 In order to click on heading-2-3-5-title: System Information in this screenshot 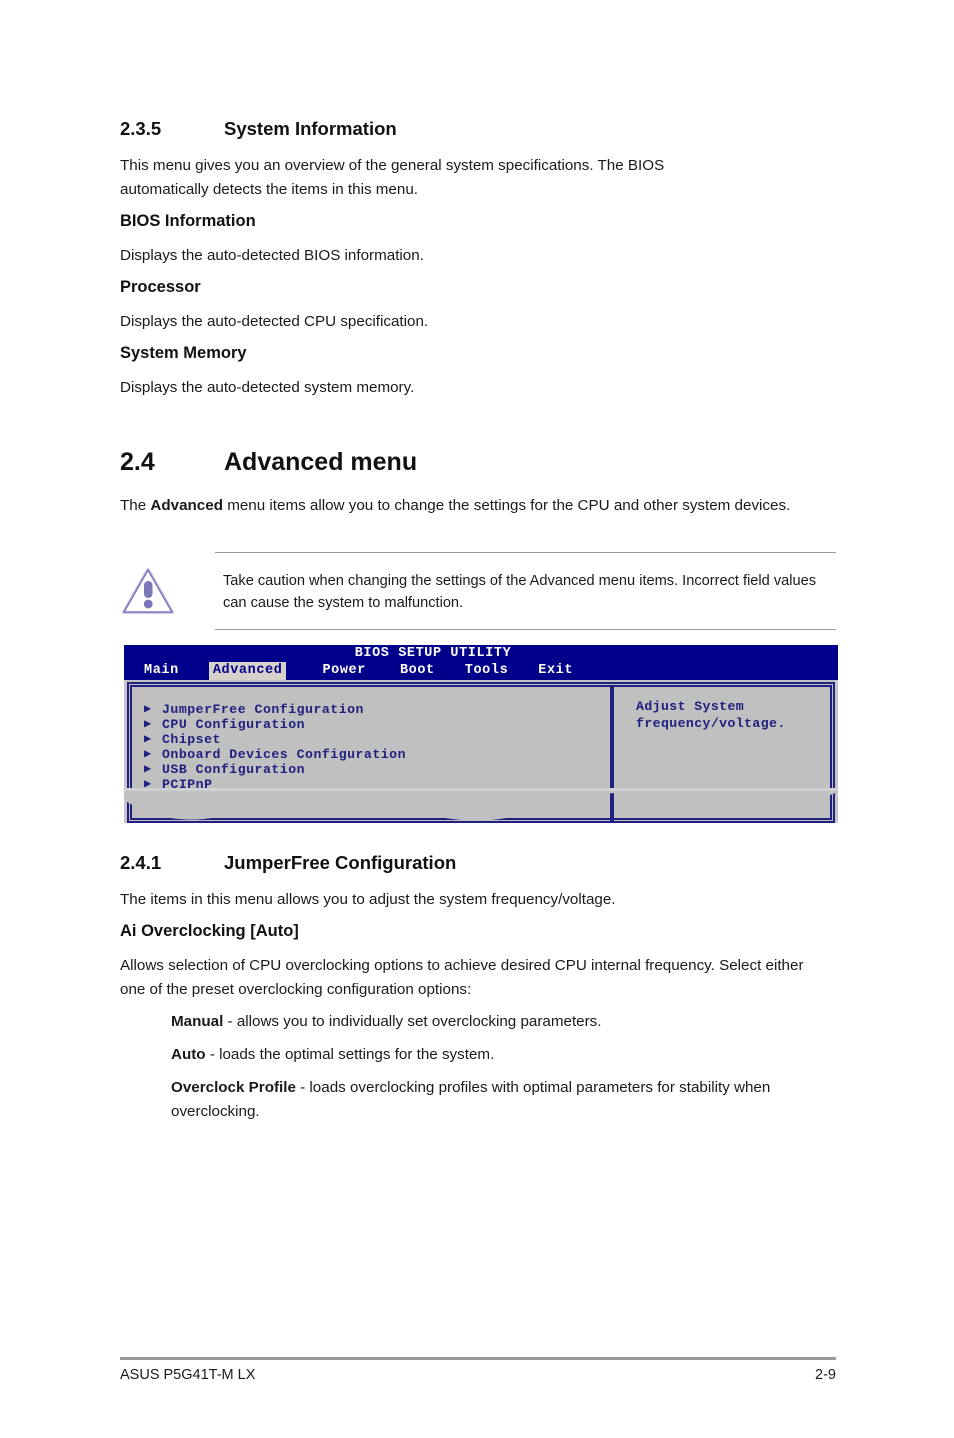, I will do `click(310, 128)`.